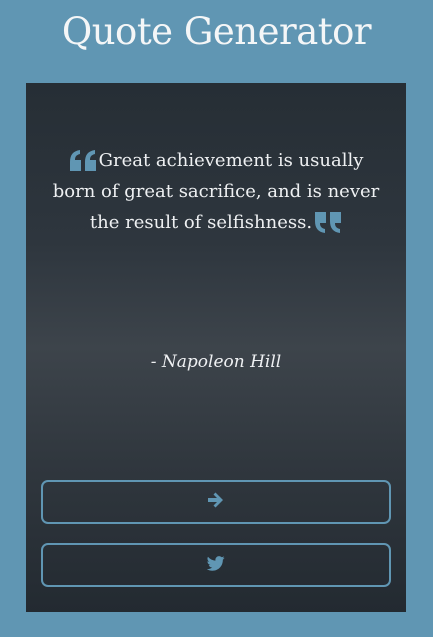 This screenshot has height=637, width=433. Describe the element at coordinates (84, 161) in the screenshot. I see `open-quote-icon` at that location.